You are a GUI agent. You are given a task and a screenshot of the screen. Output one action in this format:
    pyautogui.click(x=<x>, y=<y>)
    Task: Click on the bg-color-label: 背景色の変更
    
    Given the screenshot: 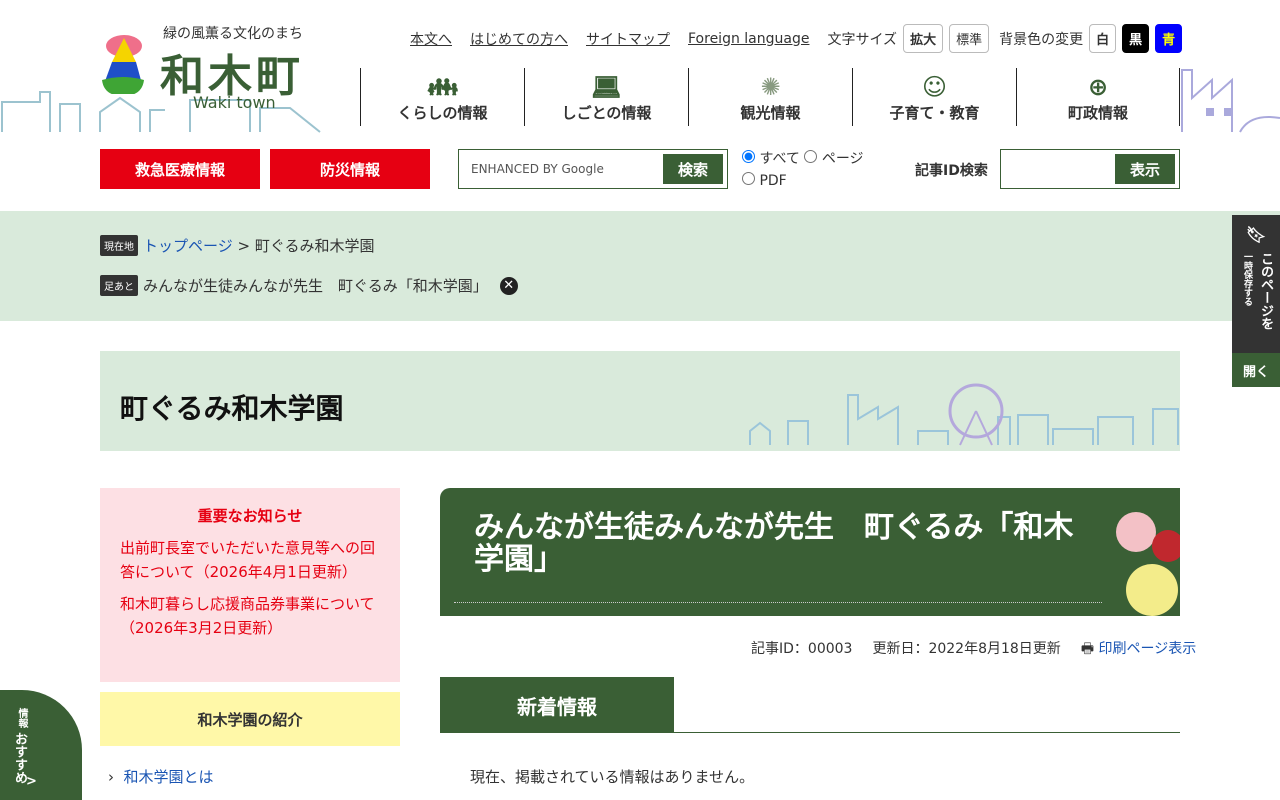 What is the action you would take?
    pyautogui.click(x=1041, y=39)
    